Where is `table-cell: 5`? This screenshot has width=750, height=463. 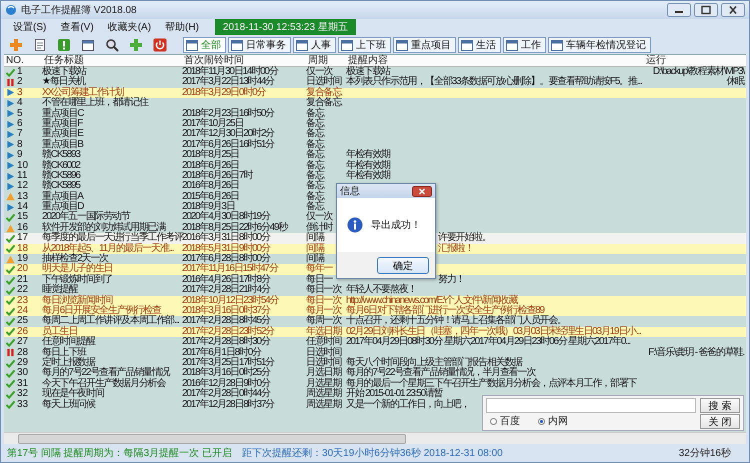 table-cell: 5 is located at coordinates (20, 113).